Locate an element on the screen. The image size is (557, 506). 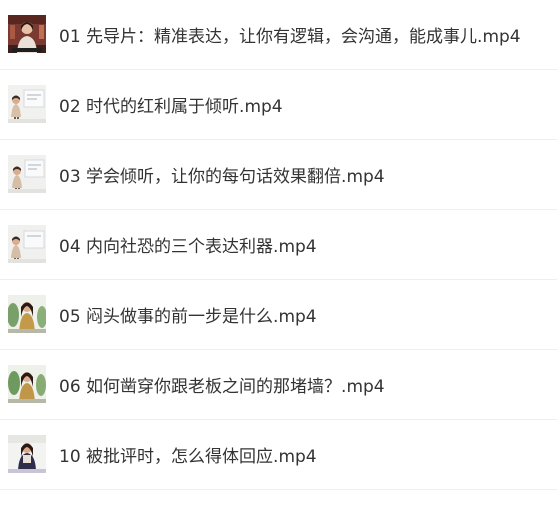
file-name: 05 闷头做事的前一步是什么.mp4 is located at coordinates (188, 317).